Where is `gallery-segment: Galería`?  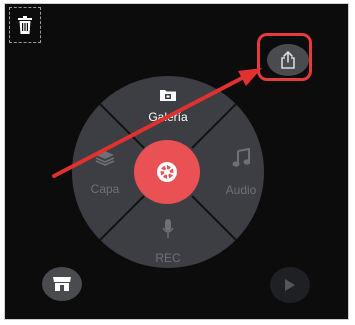
gallery-segment: Galería is located at coordinates (168, 106).